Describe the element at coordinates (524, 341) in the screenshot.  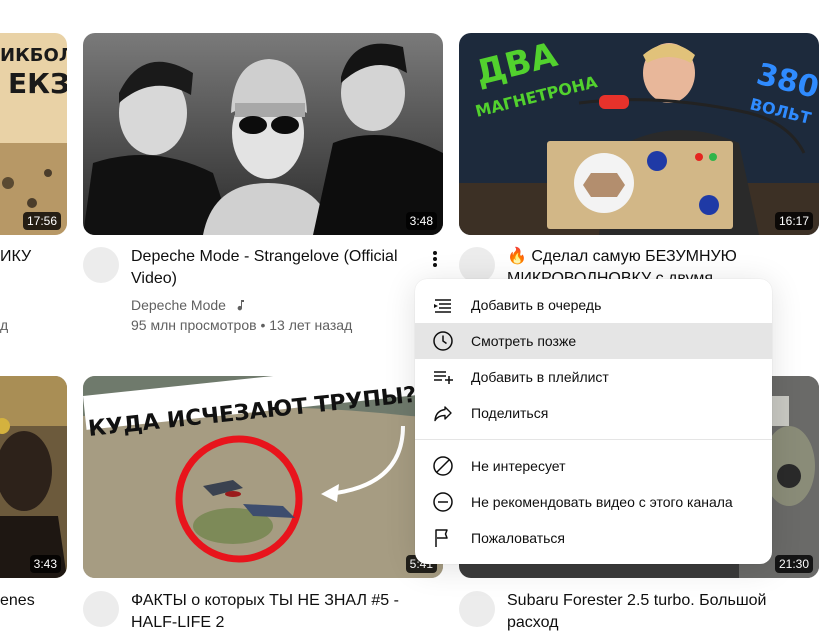
I see `menu-item-label: Смотреть позже` at that location.